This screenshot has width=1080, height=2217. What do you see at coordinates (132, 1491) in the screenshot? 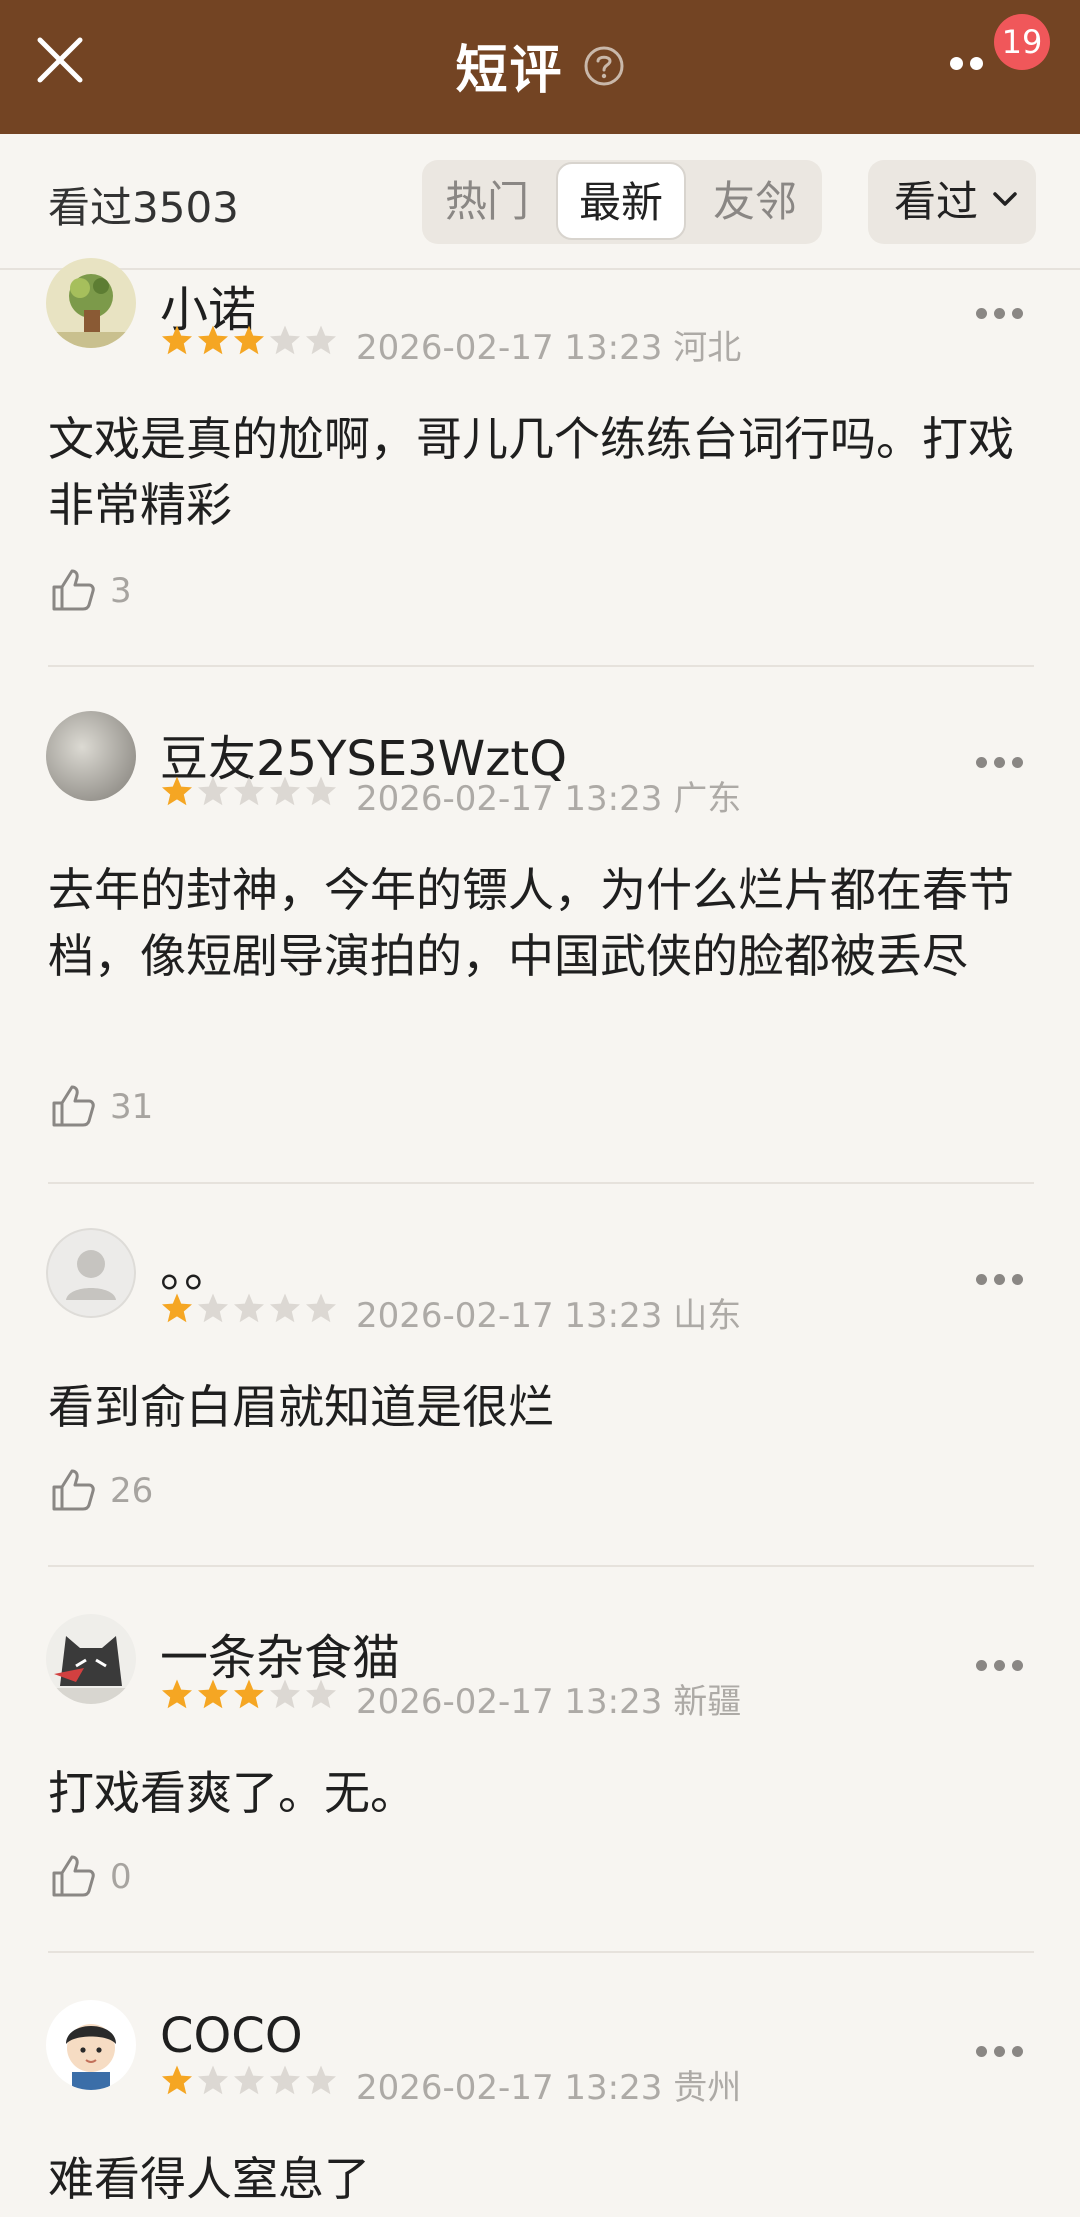
I see `like-count: 26` at bounding box center [132, 1491].